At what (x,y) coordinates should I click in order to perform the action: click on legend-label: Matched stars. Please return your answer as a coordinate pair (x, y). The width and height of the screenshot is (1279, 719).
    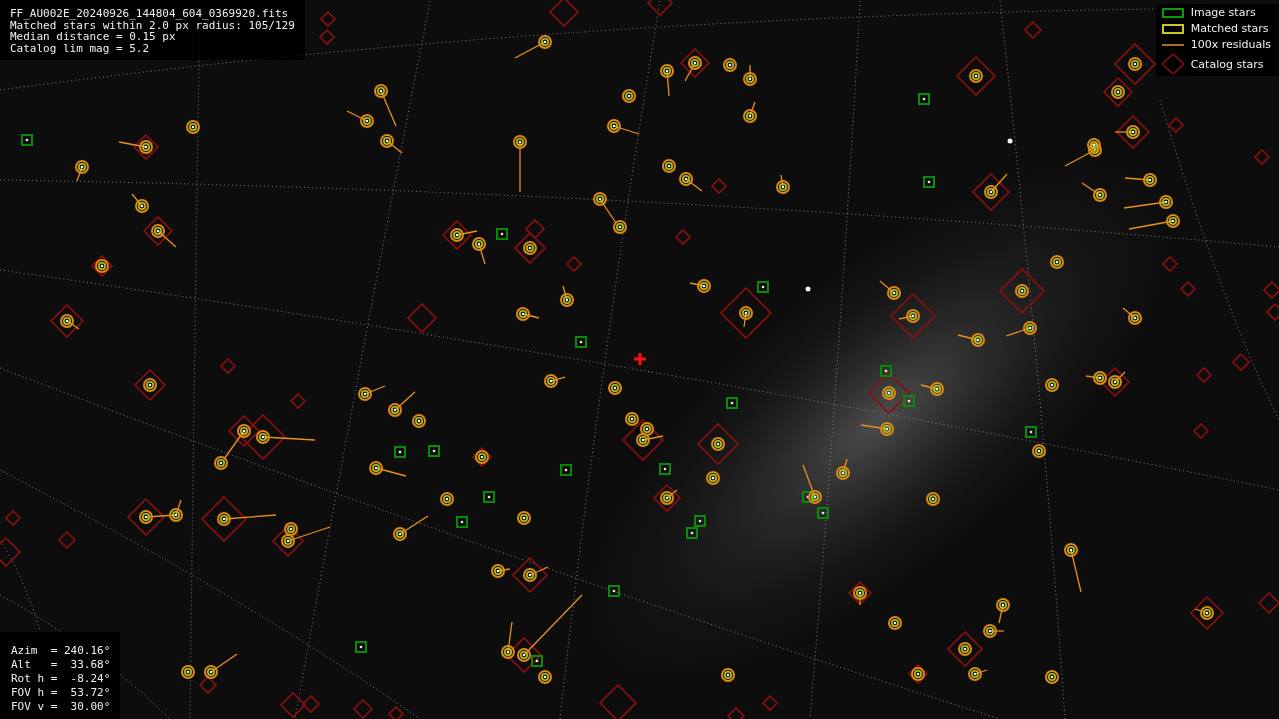
    Looking at the image, I should click on (1229, 28).